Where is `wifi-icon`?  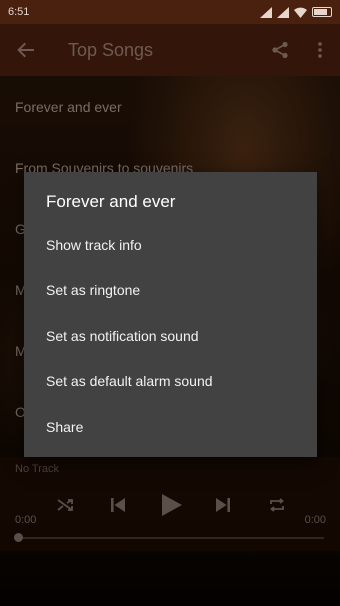
wifi-icon is located at coordinates (300, 12).